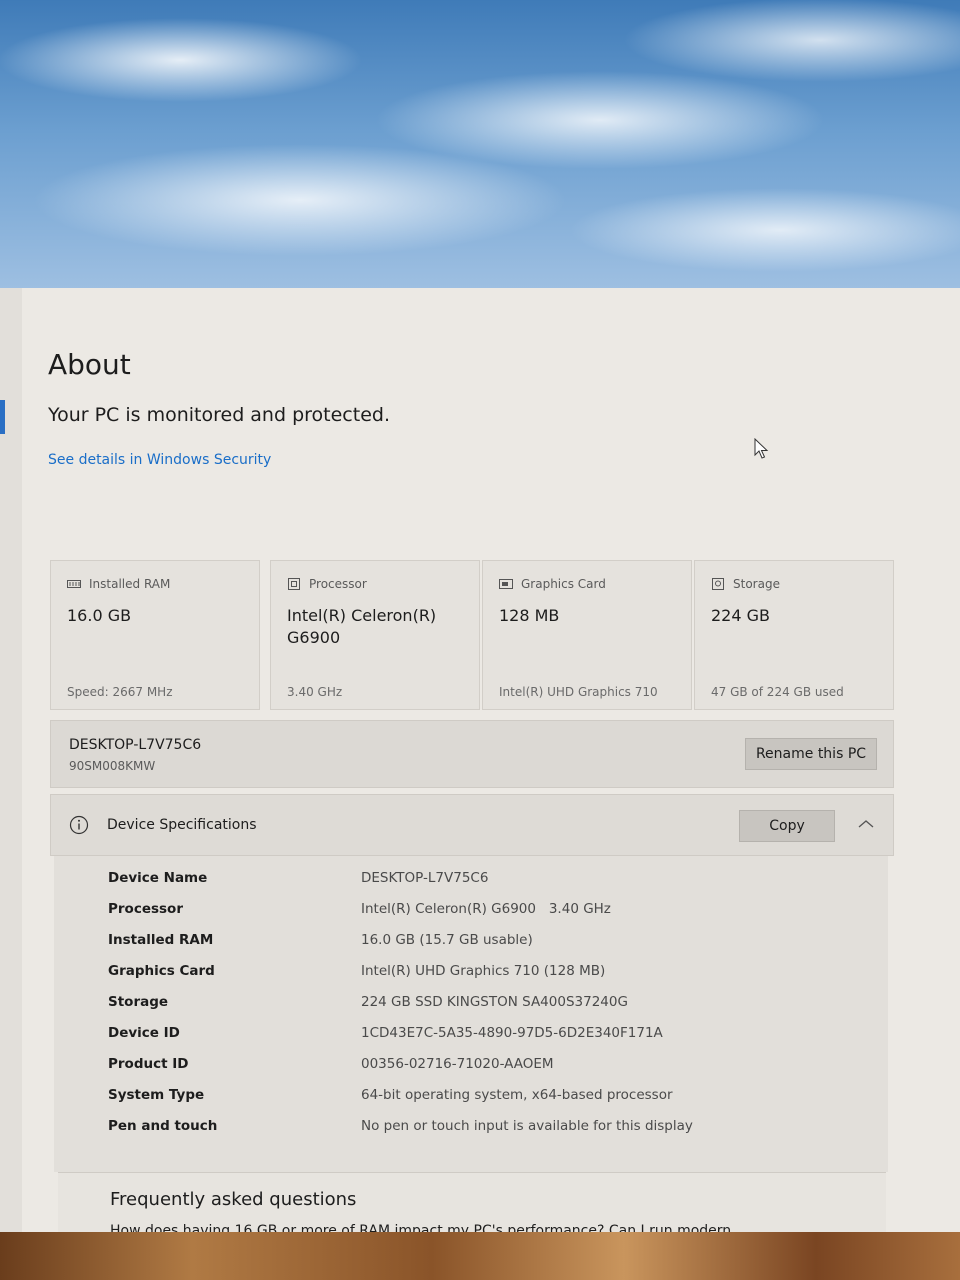 The height and width of the screenshot is (1280, 960). Describe the element at coordinates (315, 692) in the screenshot. I see `tile-footer: 3.40 GHz` at that location.